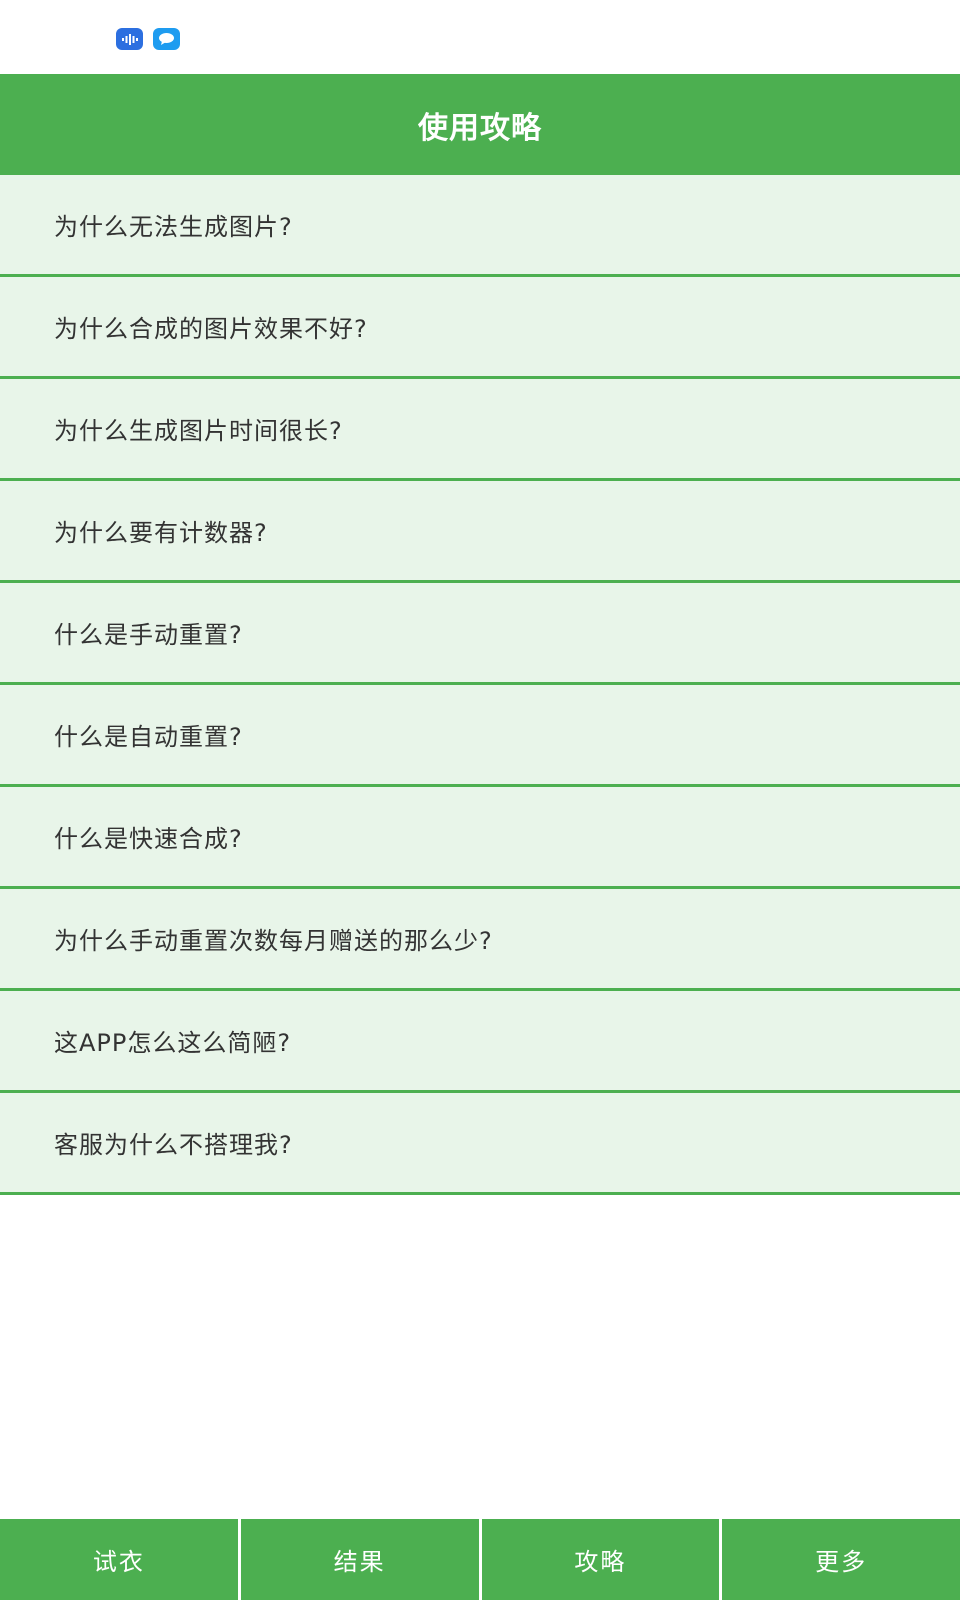 This screenshot has height=1600, width=960. Describe the element at coordinates (480, 634) in the screenshot. I see `faq-item: 什么是手动重置?` at that location.